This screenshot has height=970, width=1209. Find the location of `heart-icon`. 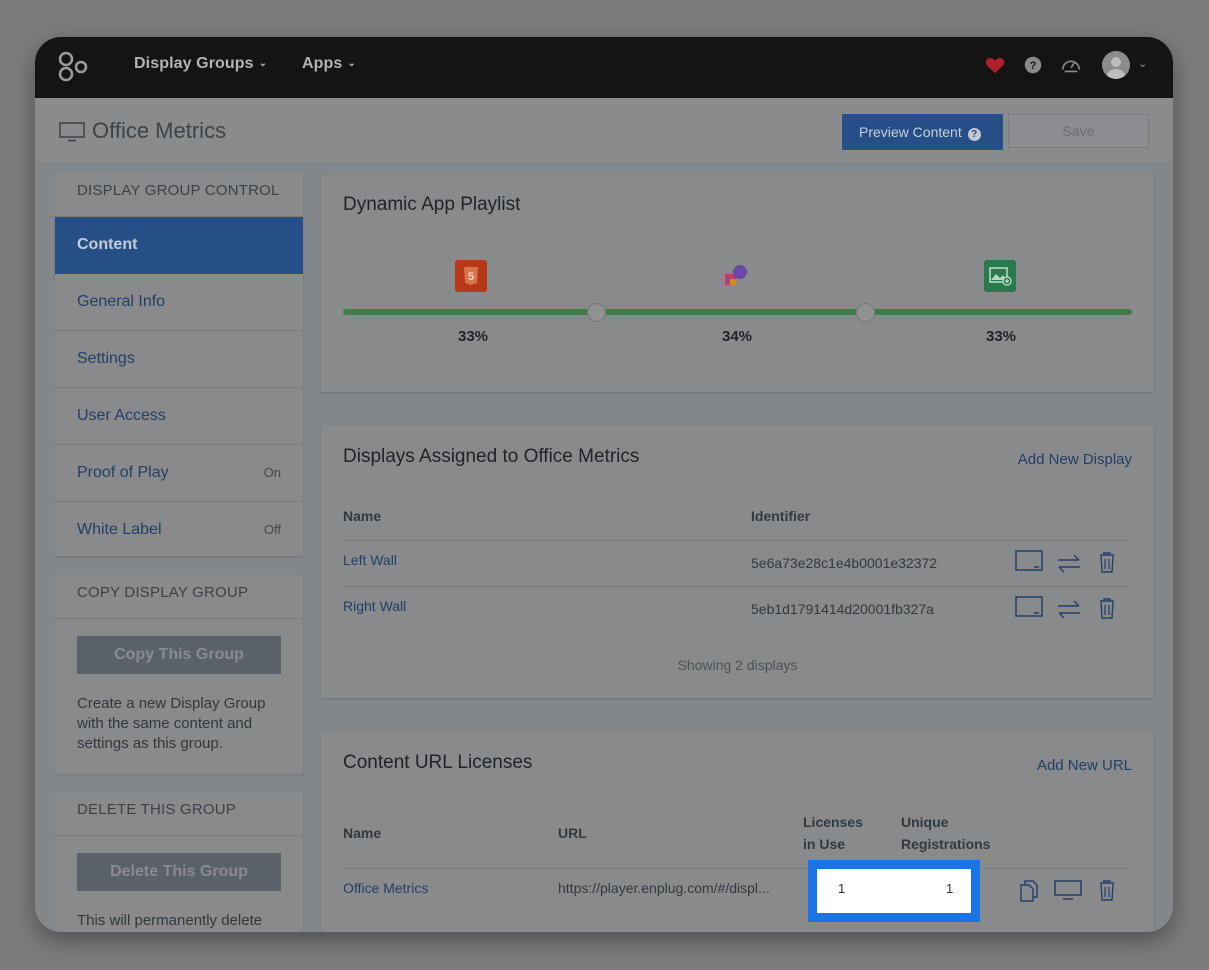

heart-icon is located at coordinates (995, 65).